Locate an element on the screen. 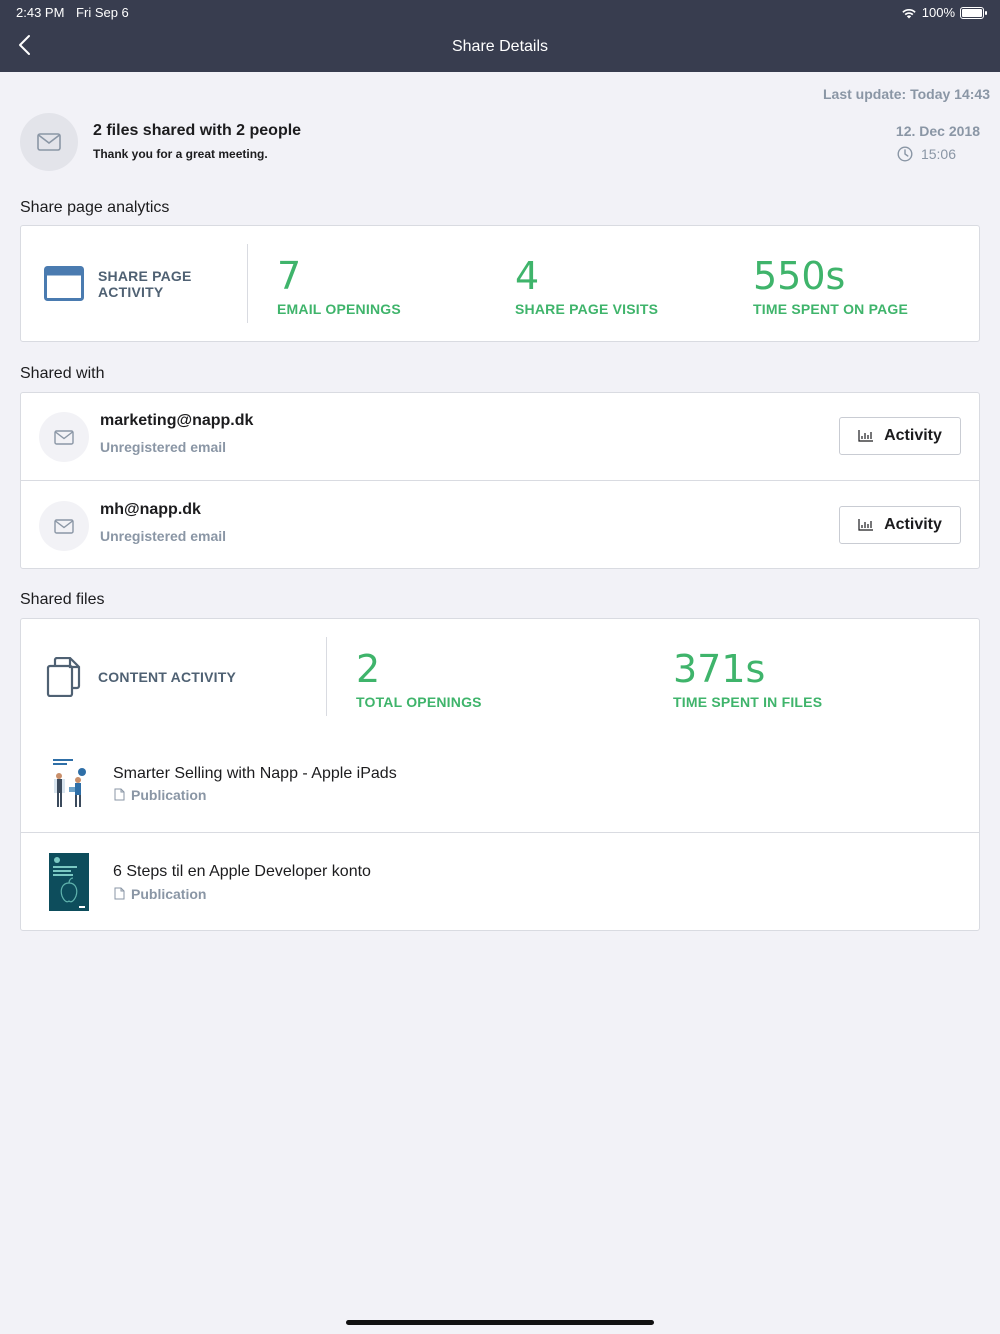 Image resolution: width=1000 pixels, height=1334 pixels. time-spent-in-files-value: 371s is located at coordinates (719, 669).